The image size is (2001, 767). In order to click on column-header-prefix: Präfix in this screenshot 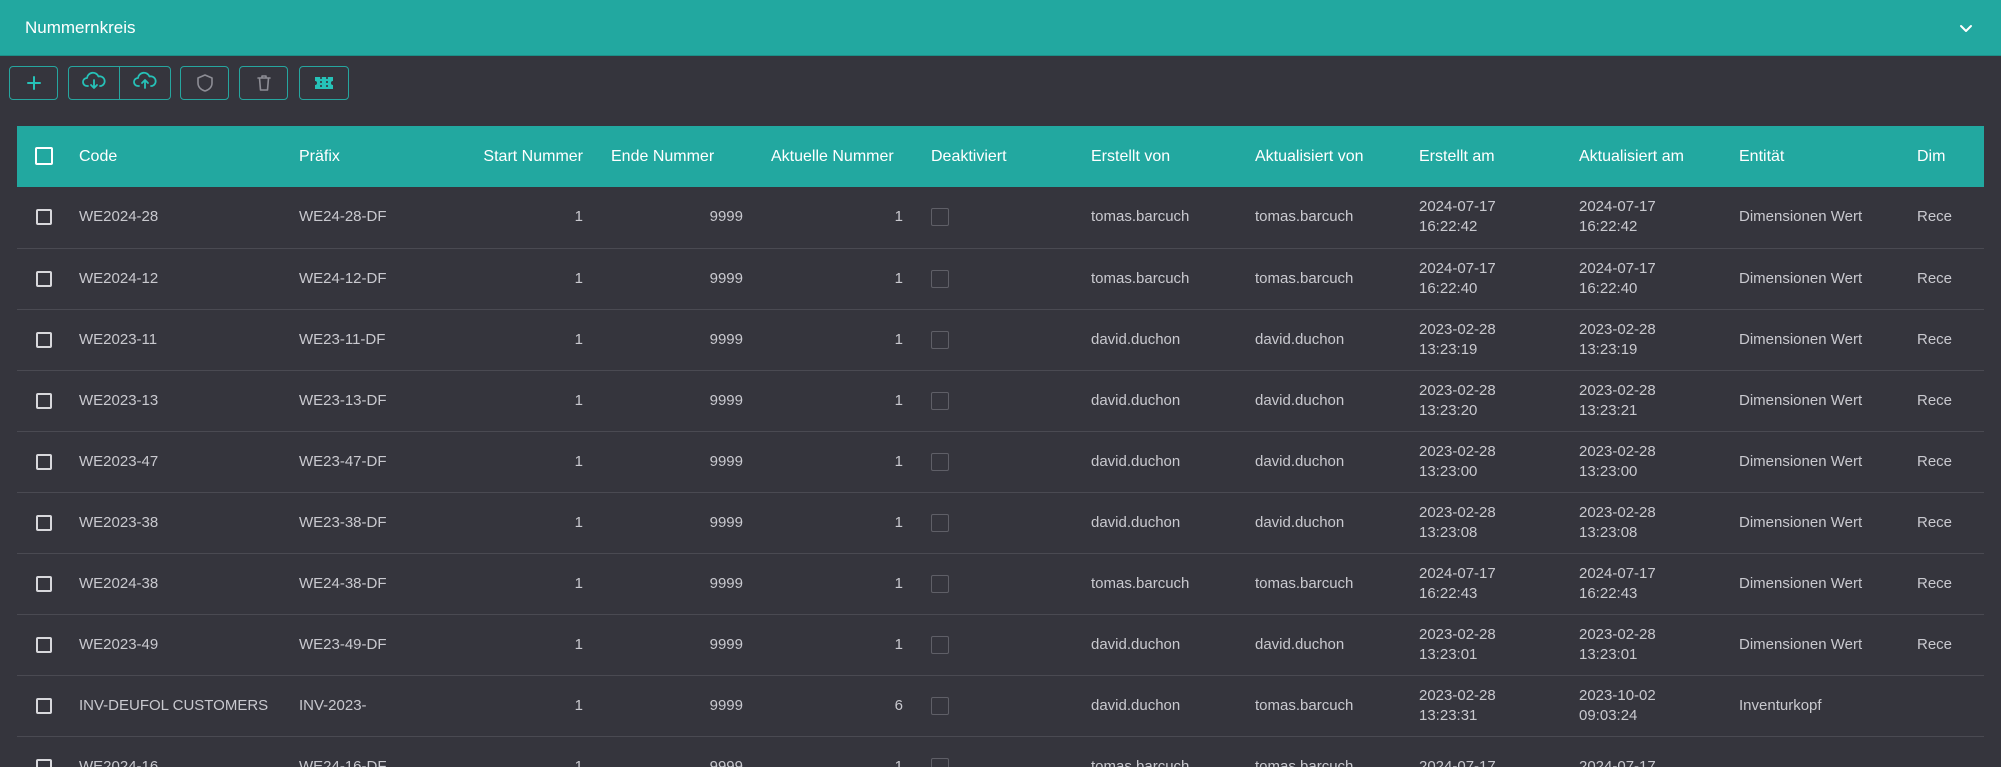, I will do `click(361, 156)`.